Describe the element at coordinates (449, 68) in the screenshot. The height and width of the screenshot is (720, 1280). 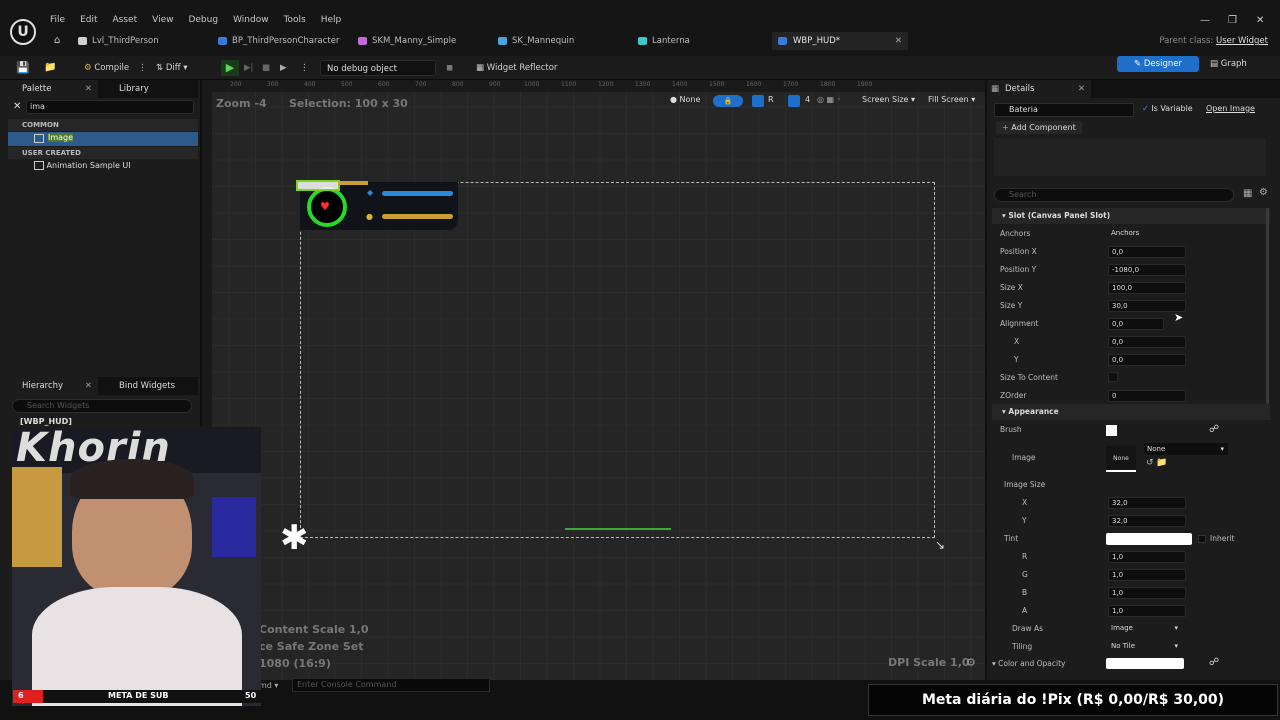
I see `debug-browse-icon: ◼` at that location.